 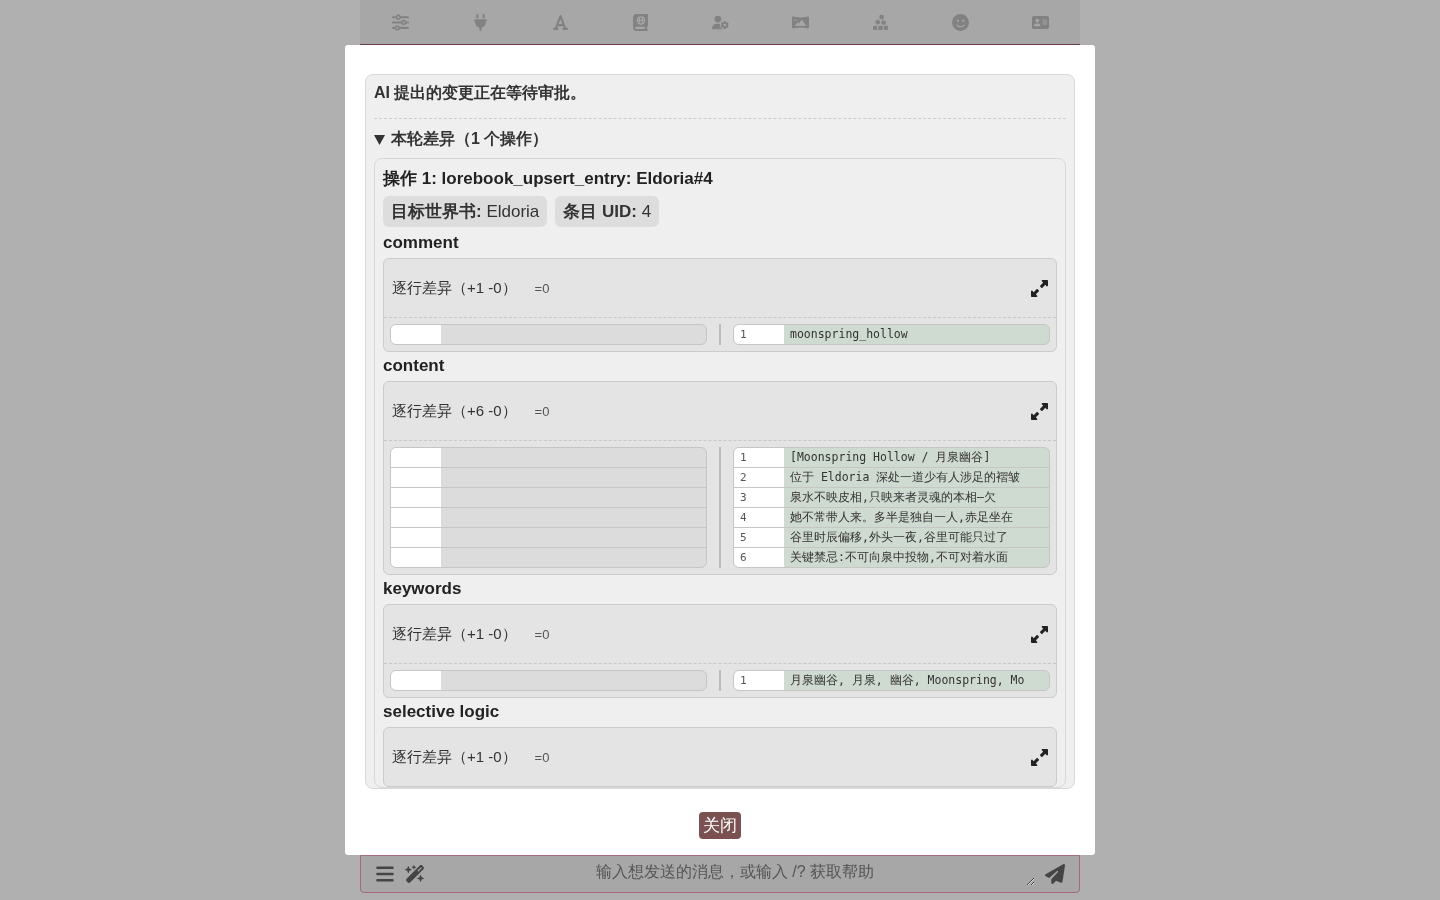 What do you see at coordinates (960, 22) in the screenshot?
I see `smile-icon` at bounding box center [960, 22].